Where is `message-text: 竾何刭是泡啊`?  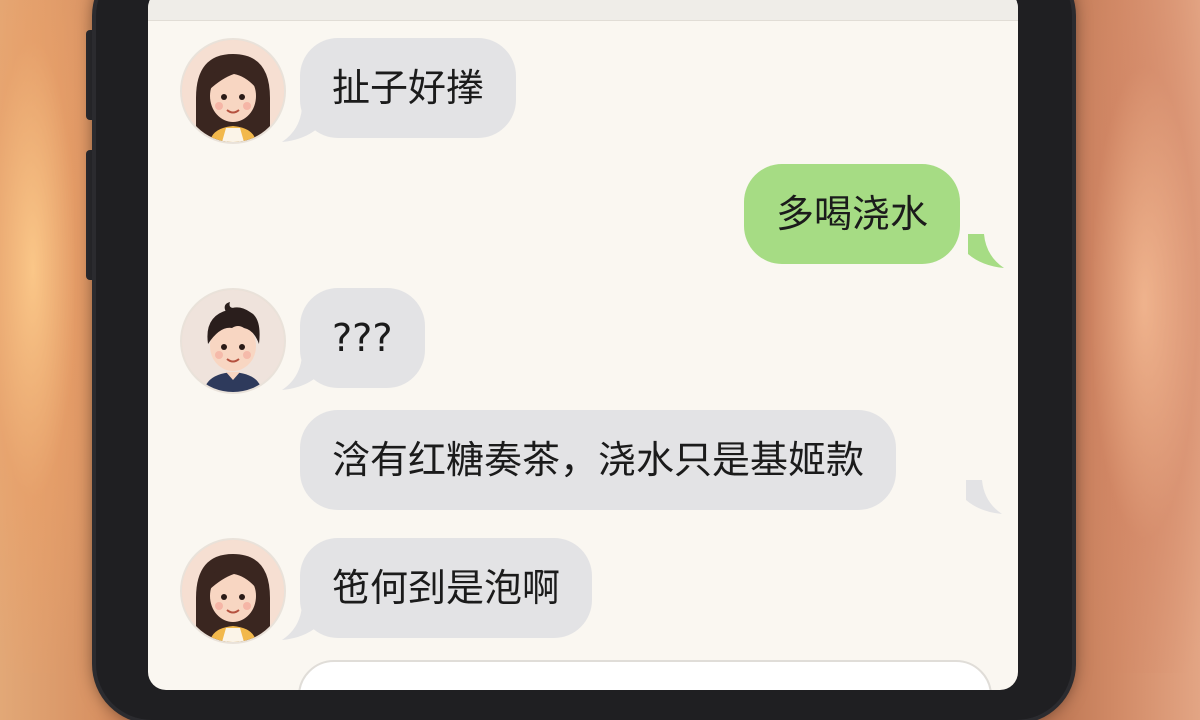 message-text: 竾何刭是泡啊 is located at coordinates (446, 588).